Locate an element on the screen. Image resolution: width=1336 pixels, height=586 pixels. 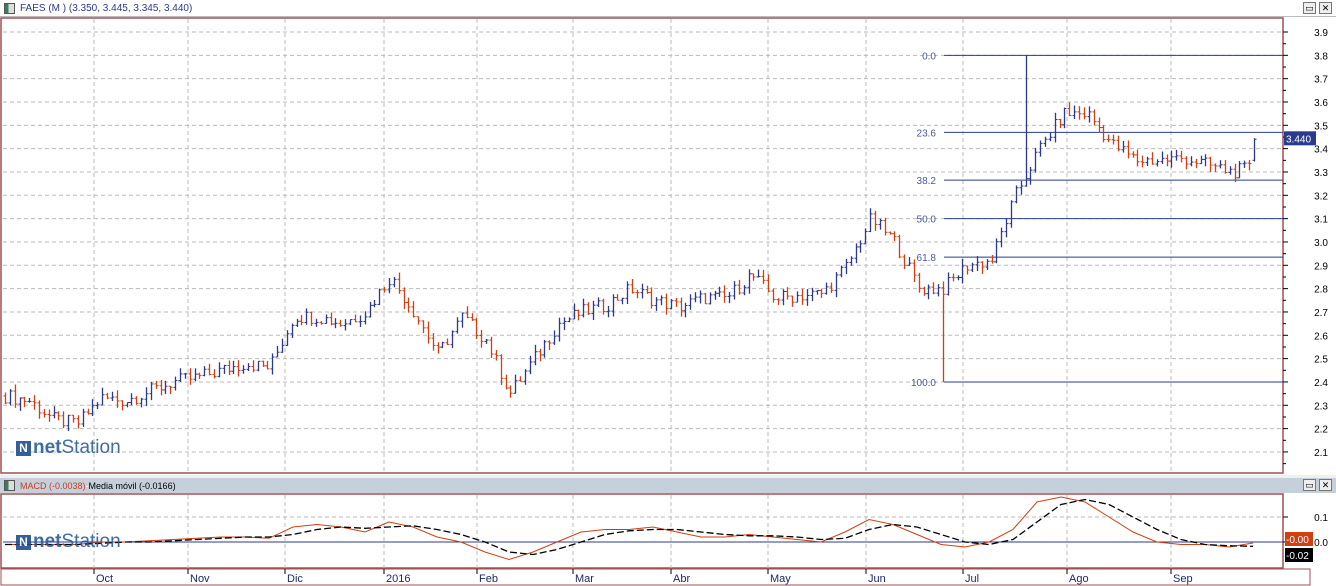
y-tick-label: 2.6 is located at coordinates (1321, 336).